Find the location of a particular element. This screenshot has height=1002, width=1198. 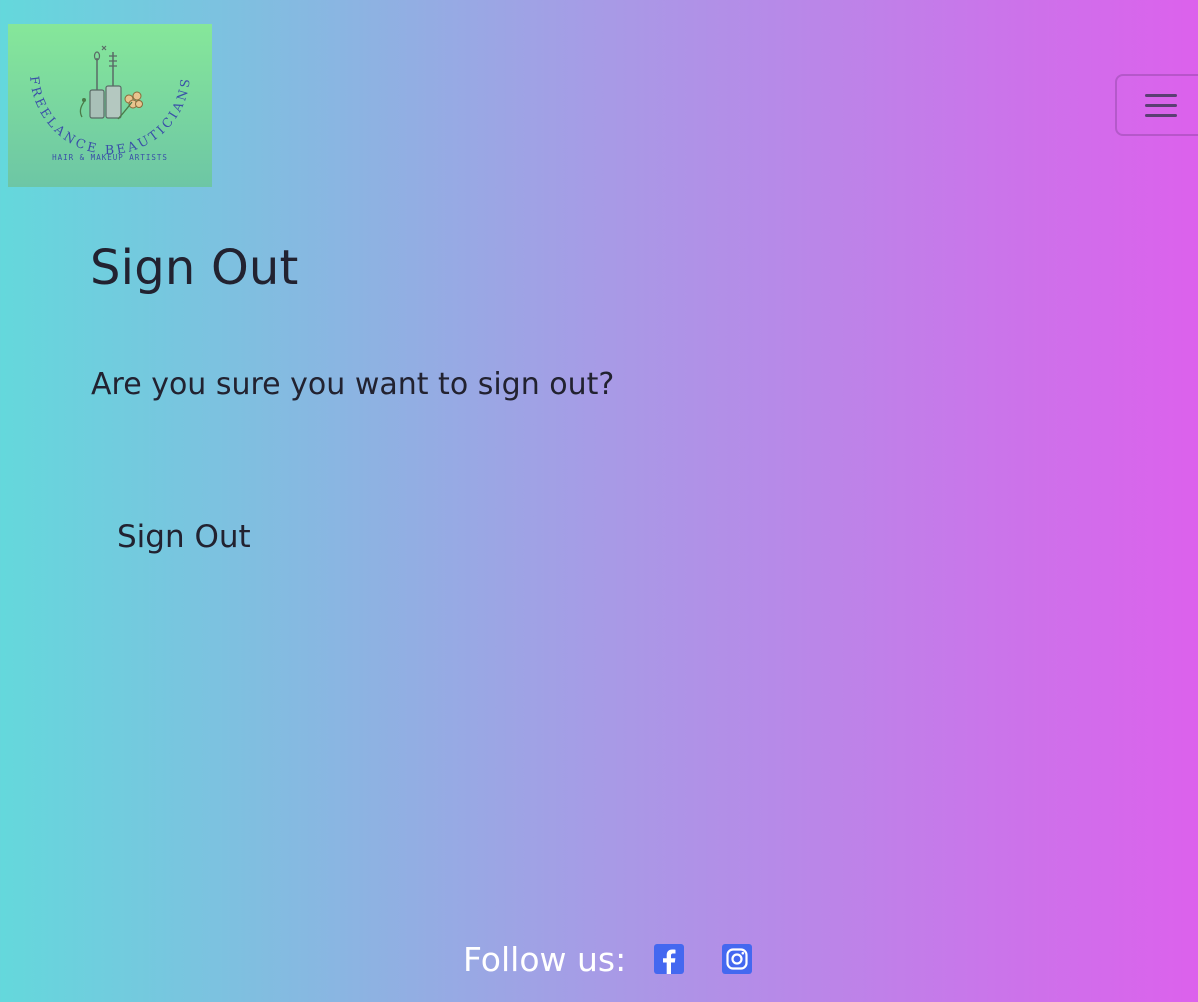

signout-prompt: Are you sure you want to sign out? is located at coordinates (353, 384).